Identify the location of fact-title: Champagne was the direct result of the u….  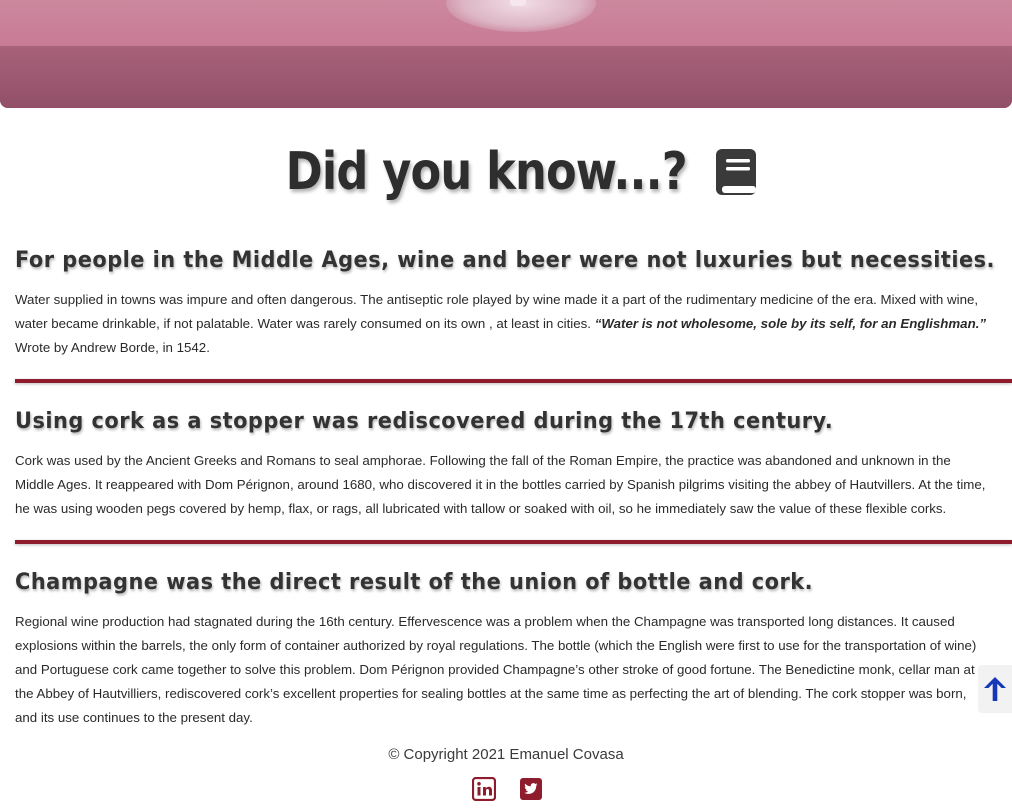
(414, 582).